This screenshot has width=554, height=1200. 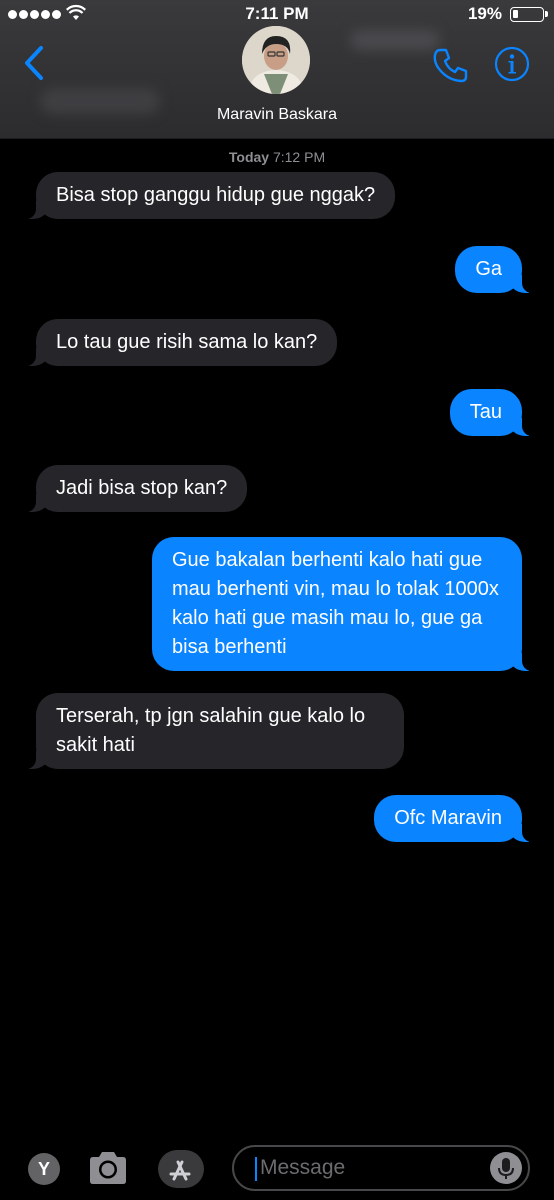 I want to click on conversation-header: 7:11 PM 19% Maravin Baskara, so click(x=277, y=69).